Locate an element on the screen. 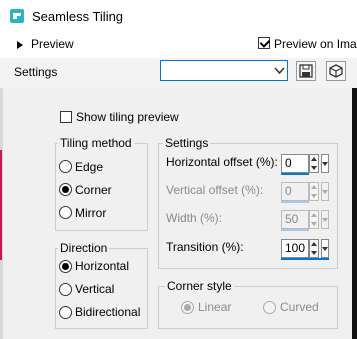  window-right-edge is located at coordinates (354, 213).